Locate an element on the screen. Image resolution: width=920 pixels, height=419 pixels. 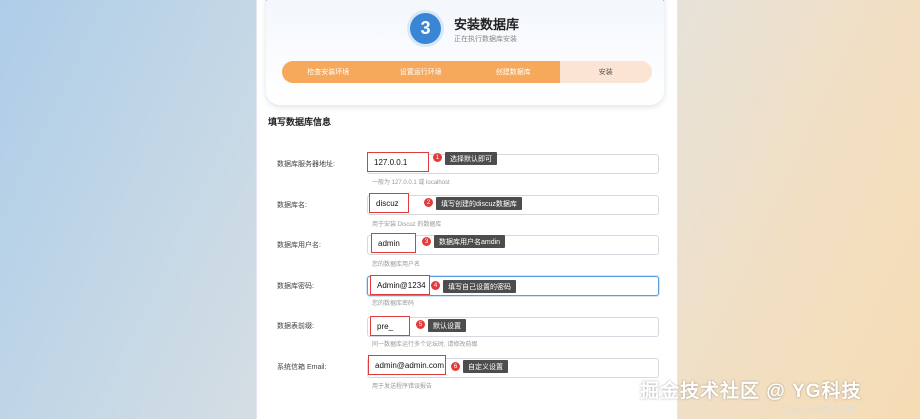
annotation-badge-4: 4 is located at coordinates (435, 285).